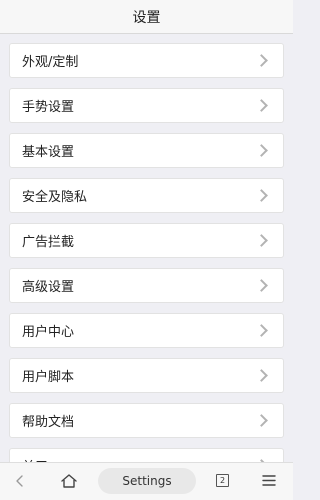 The width and height of the screenshot is (320, 500). Describe the element at coordinates (69, 481) in the screenshot. I see `home-icon` at that location.